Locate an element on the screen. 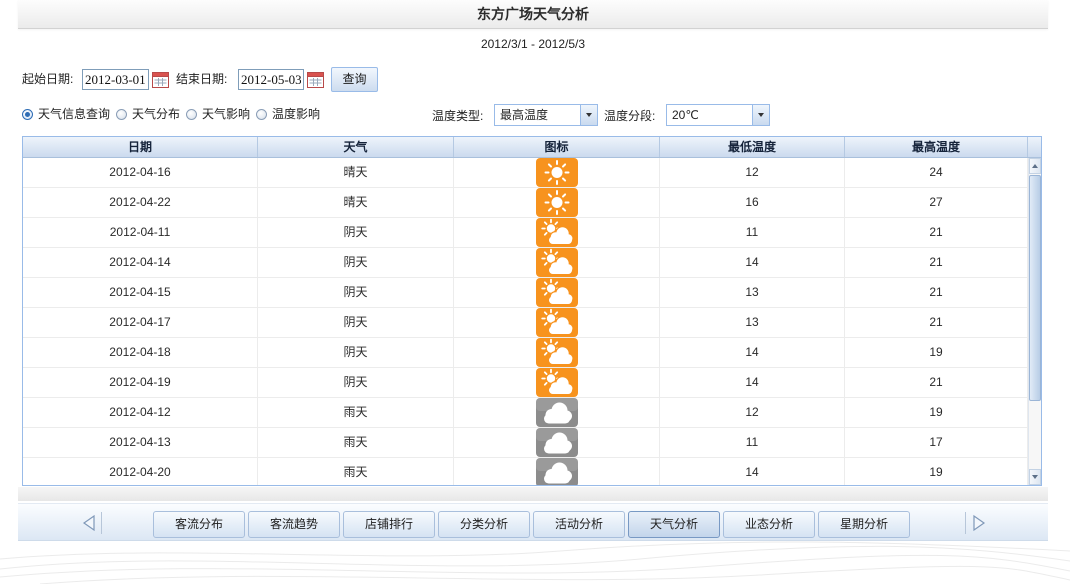 This screenshot has width=1070, height=584. column-header-high-temp: 最高温度 is located at coordinates (936, 147).